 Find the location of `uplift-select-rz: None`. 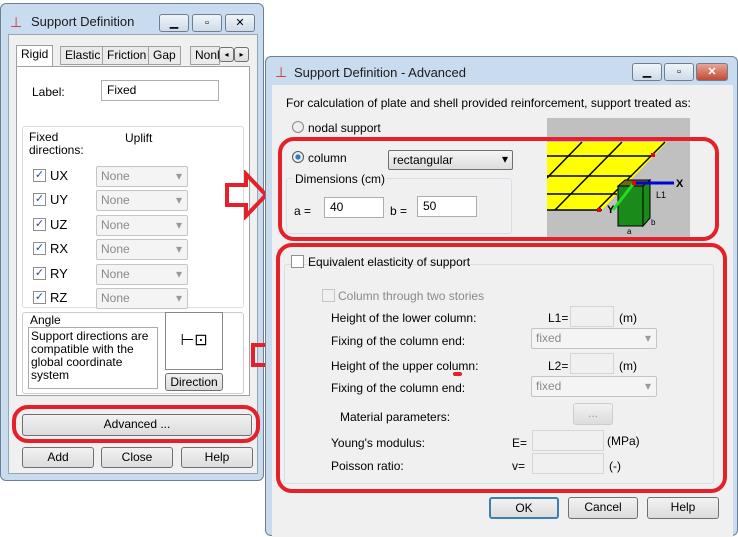

uplift-select-rz: None is located at coordinates (142, 298).